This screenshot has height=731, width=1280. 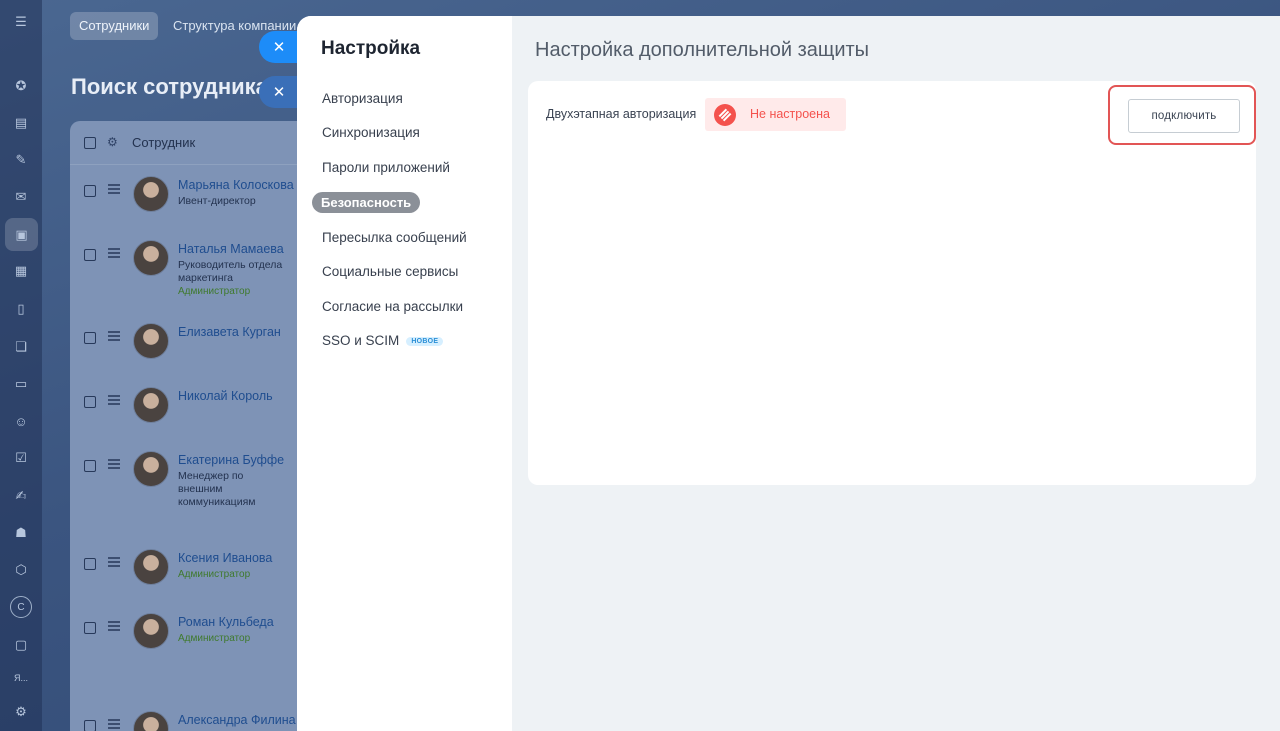 I want to click on drive-icon: ▭, so click(x=21, y=384).